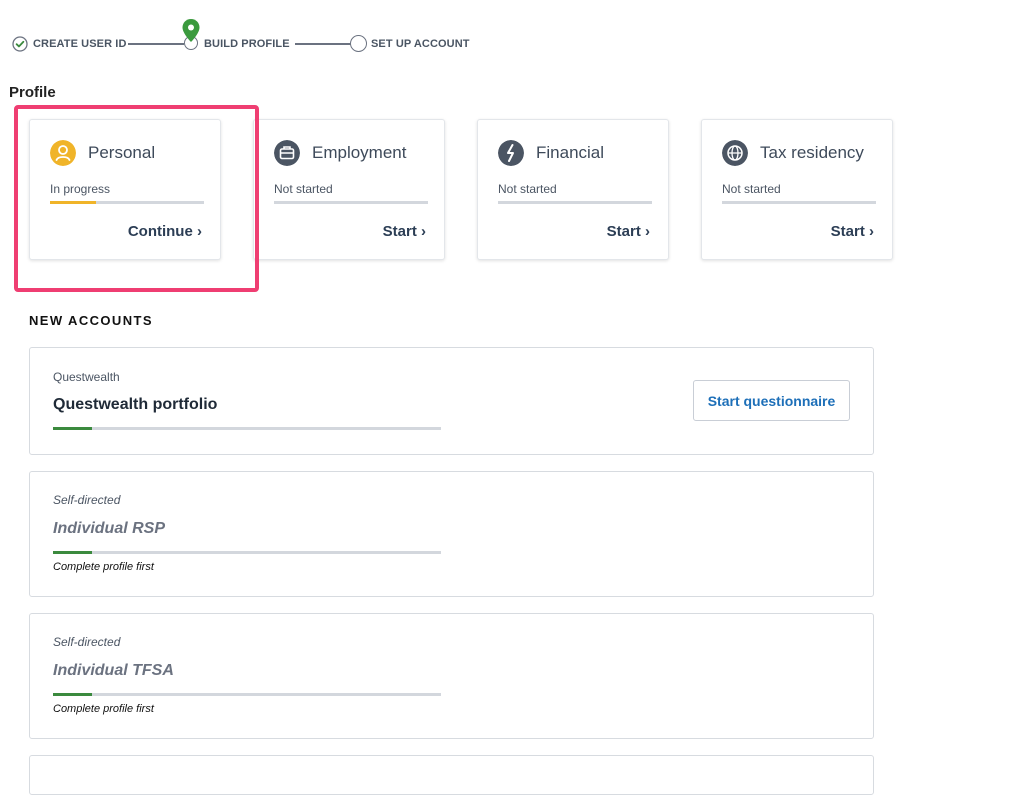  What do you see at coordinates (109, 528) in the screenshot?
I see `account-name: Individual RSP` at bounding box center [109, 528].